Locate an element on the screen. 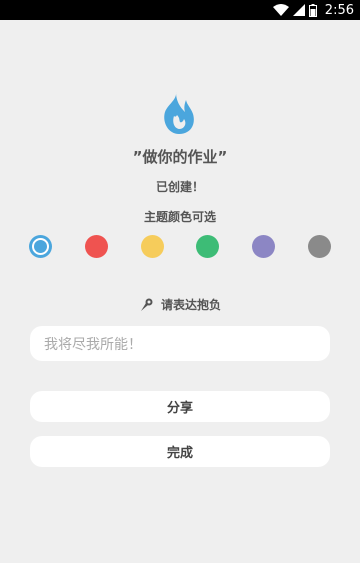  clock-time: 2:56 is located at coordinates (339, 10).